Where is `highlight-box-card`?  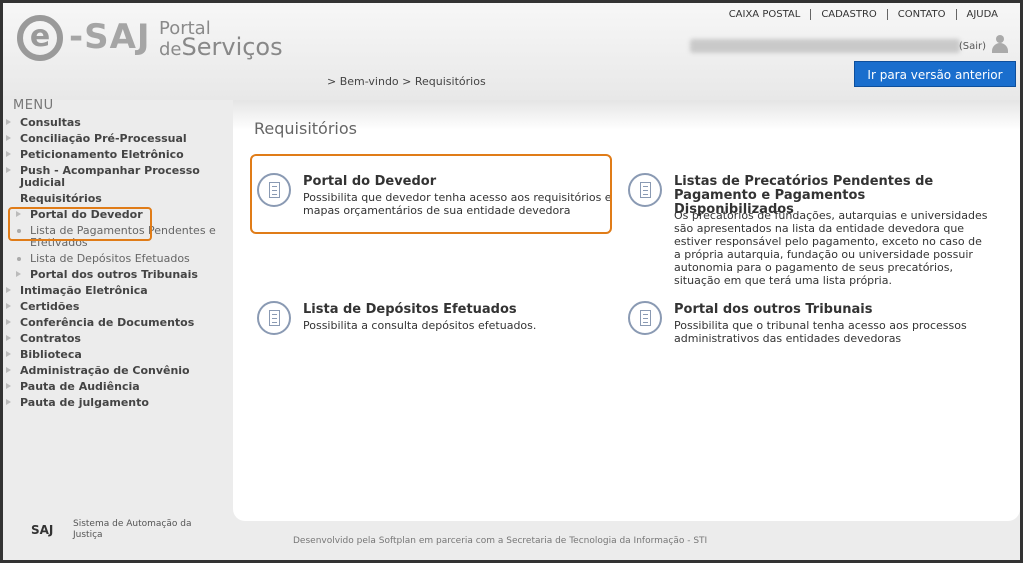
highlight-box-card is located at coordinates (431, 194).